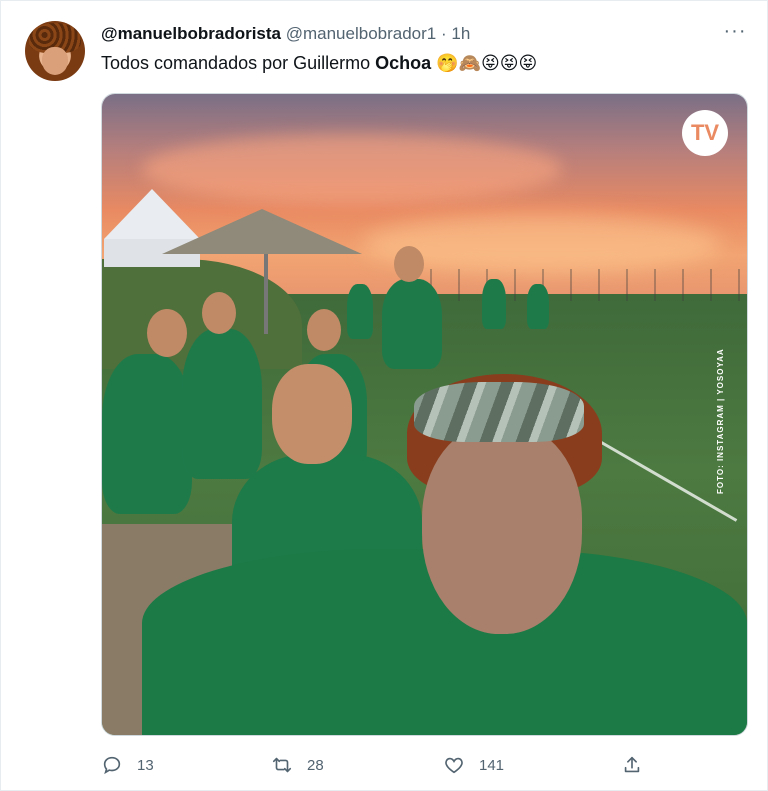 The height and width of the screenshot is (791, 768). Describe the element at coordinates (426, 765) in the screenshot. I see `tweet-actions: 13 28 141` at that location.